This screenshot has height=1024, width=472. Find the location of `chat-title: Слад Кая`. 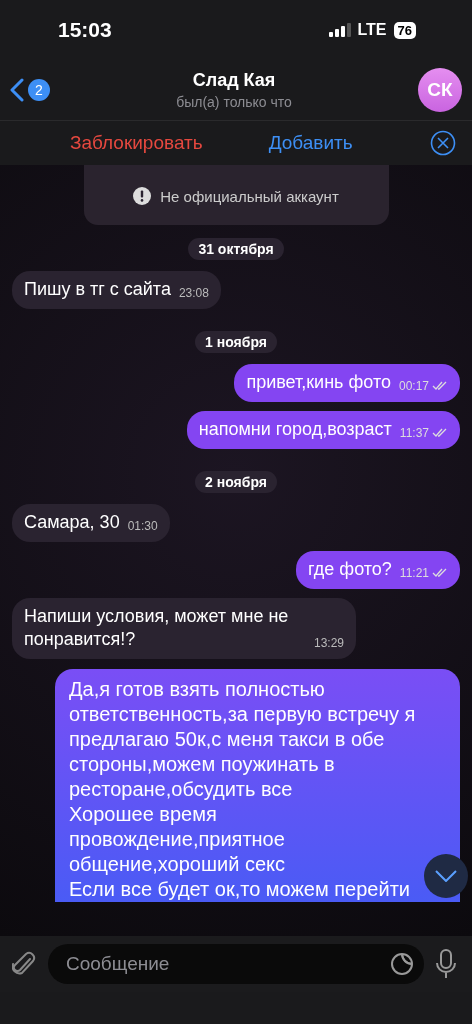

chat-title: Слад Кая is located at coordinates (234, 80).